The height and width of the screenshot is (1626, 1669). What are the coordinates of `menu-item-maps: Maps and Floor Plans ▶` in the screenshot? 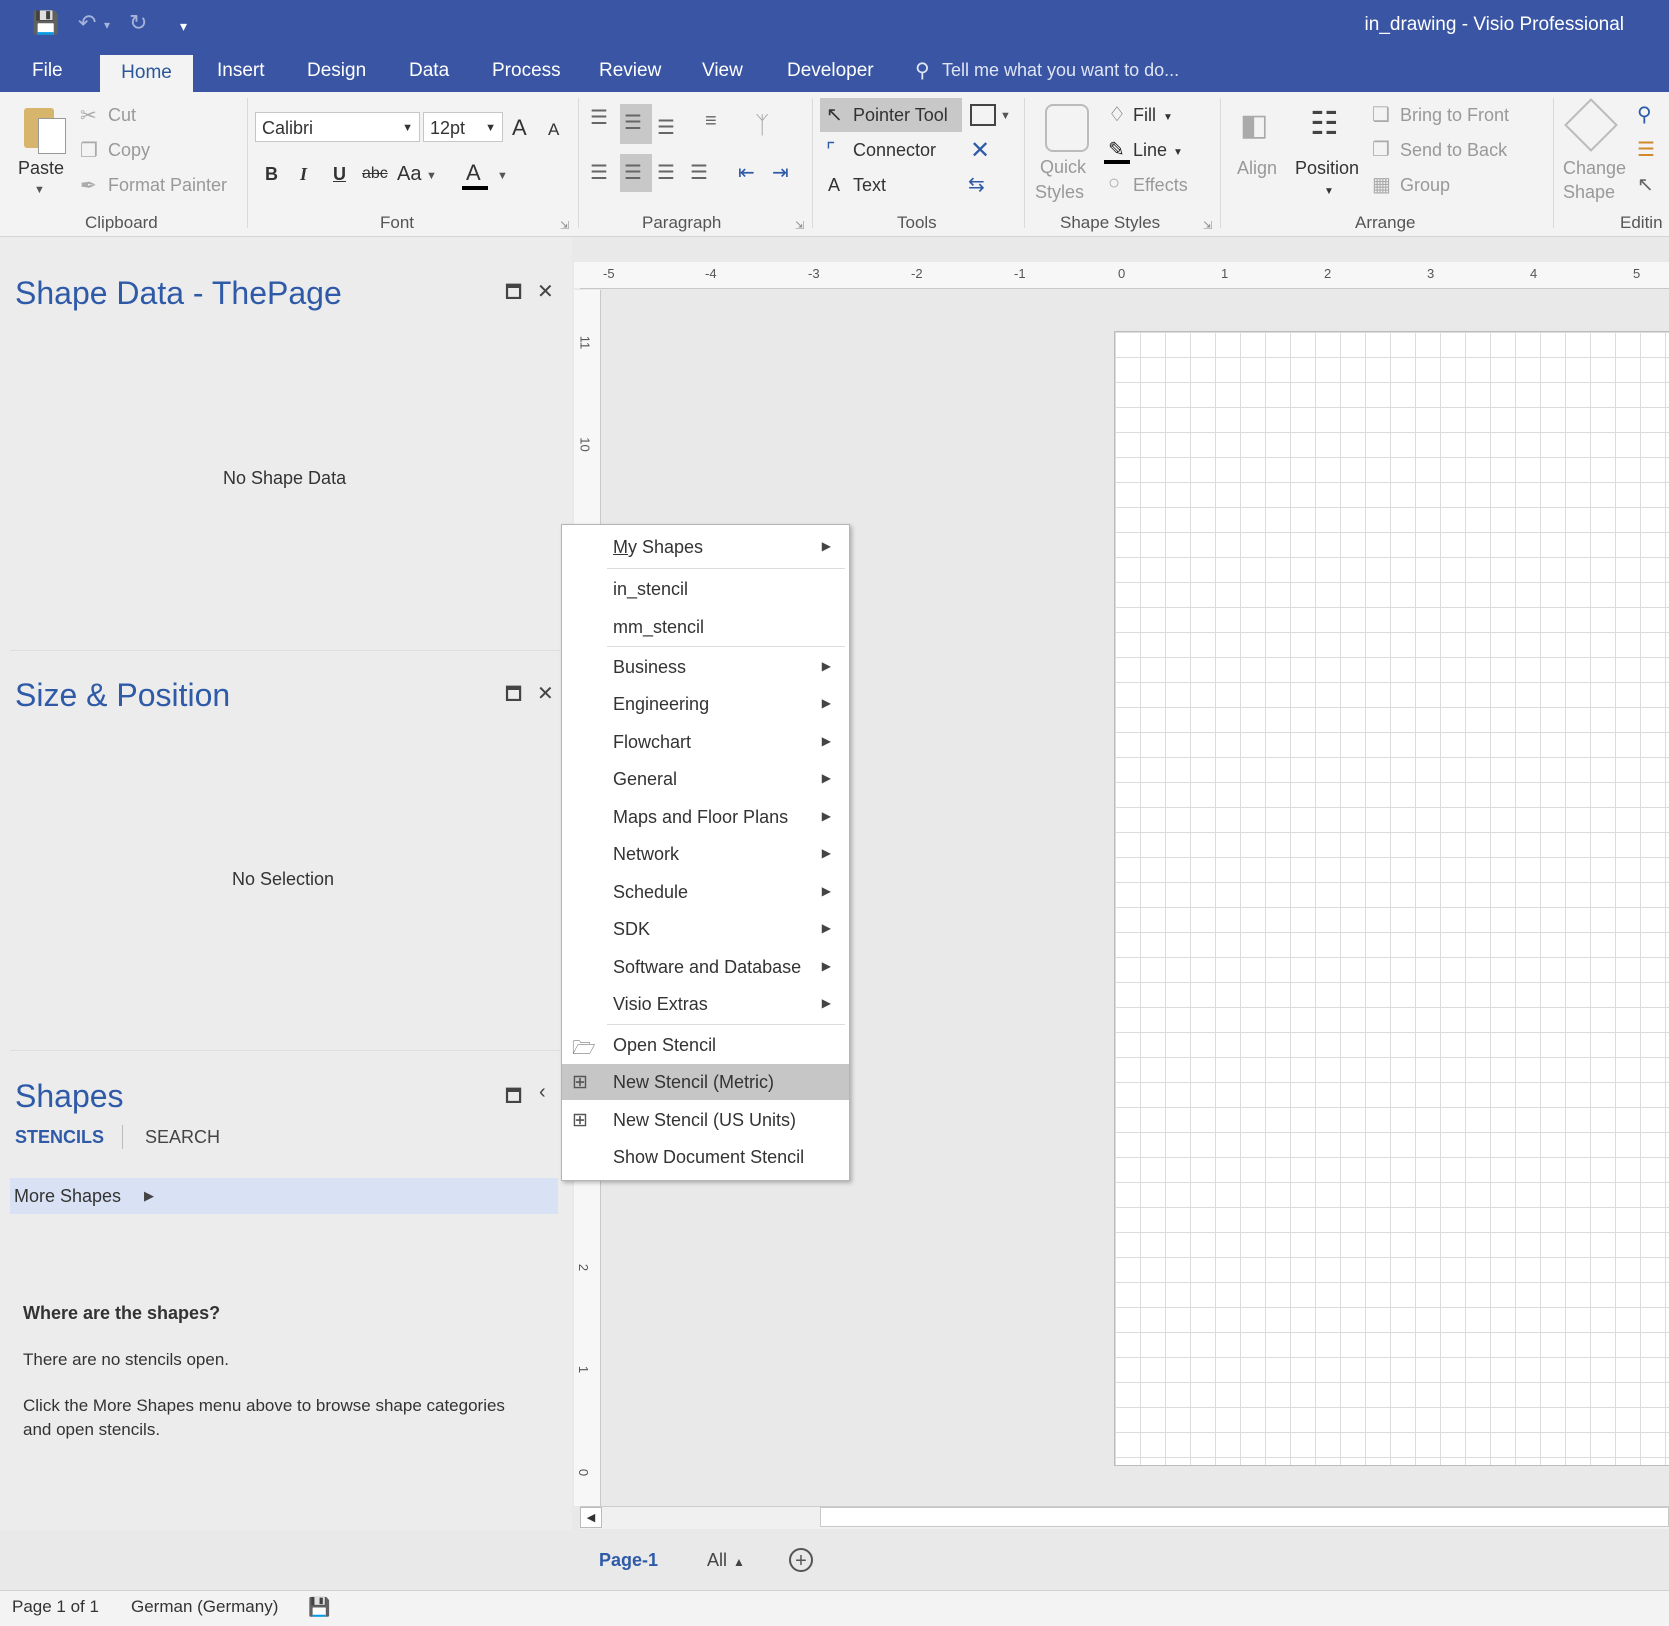 It's located at (705, 817).